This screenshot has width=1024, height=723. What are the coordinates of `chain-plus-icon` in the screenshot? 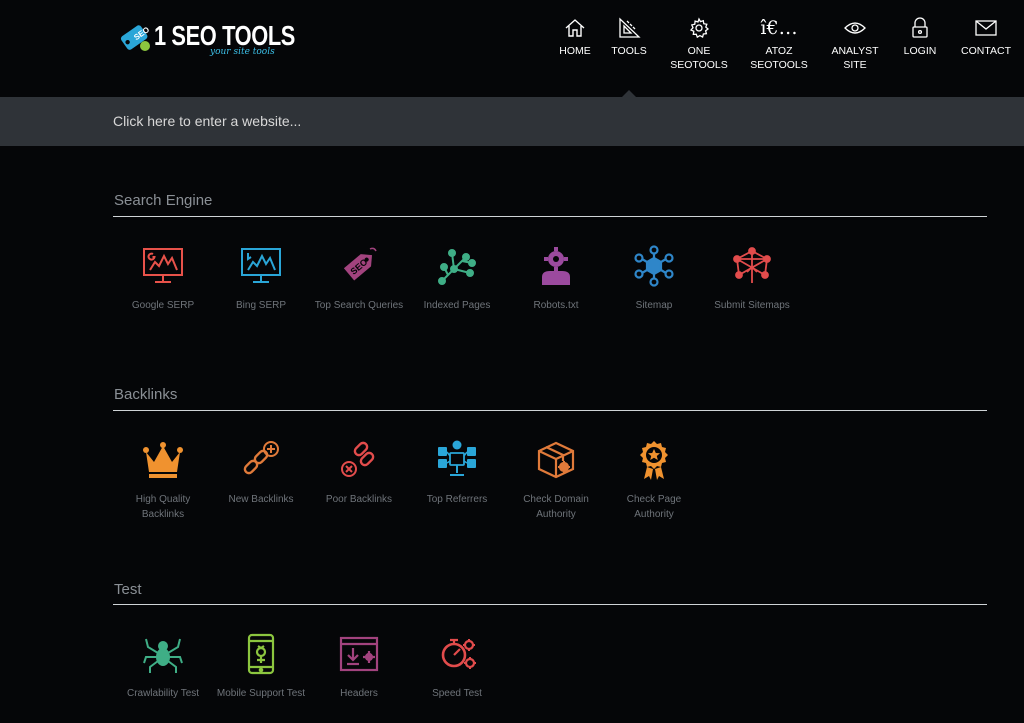 It's located at (261, 460).